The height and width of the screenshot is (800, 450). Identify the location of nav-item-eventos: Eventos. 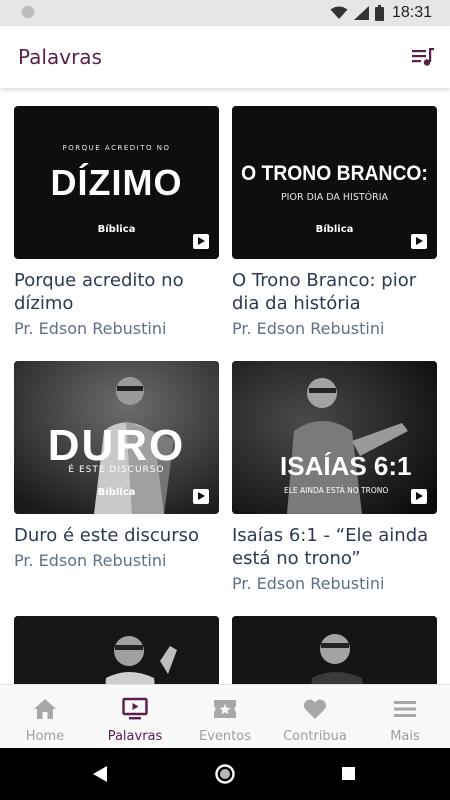
(225, 716).